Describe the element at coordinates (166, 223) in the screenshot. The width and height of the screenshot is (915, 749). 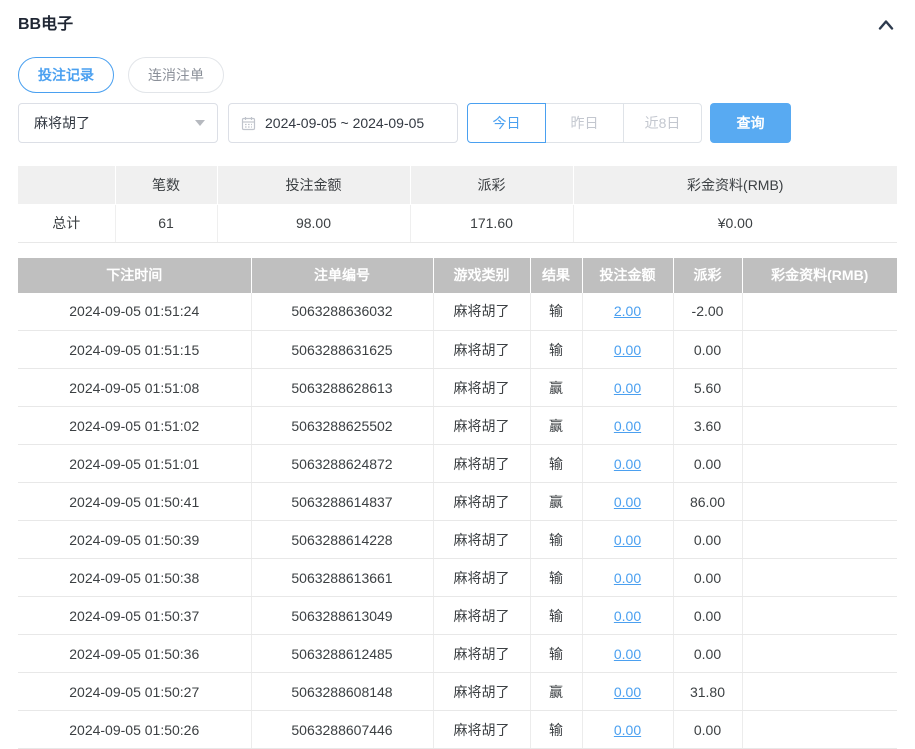
I see `summary-total-count: 61` at that location.